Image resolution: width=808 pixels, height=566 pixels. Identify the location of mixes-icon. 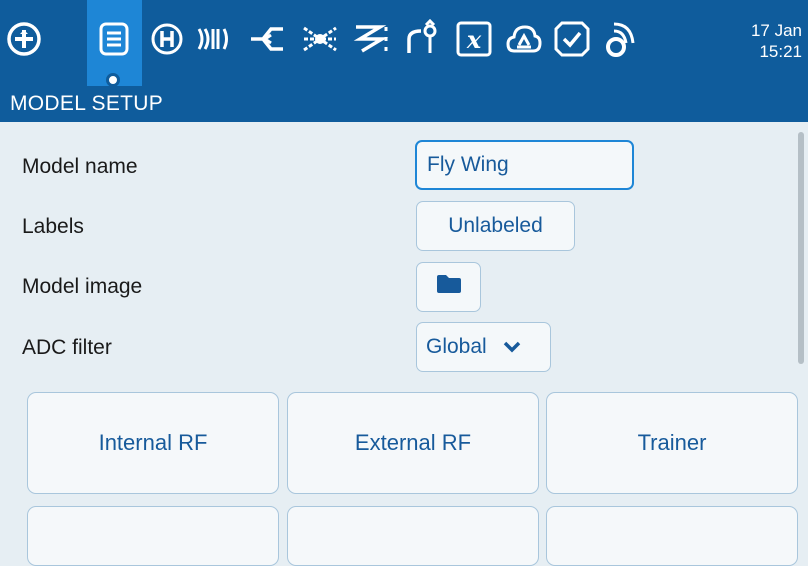
(320, 39).